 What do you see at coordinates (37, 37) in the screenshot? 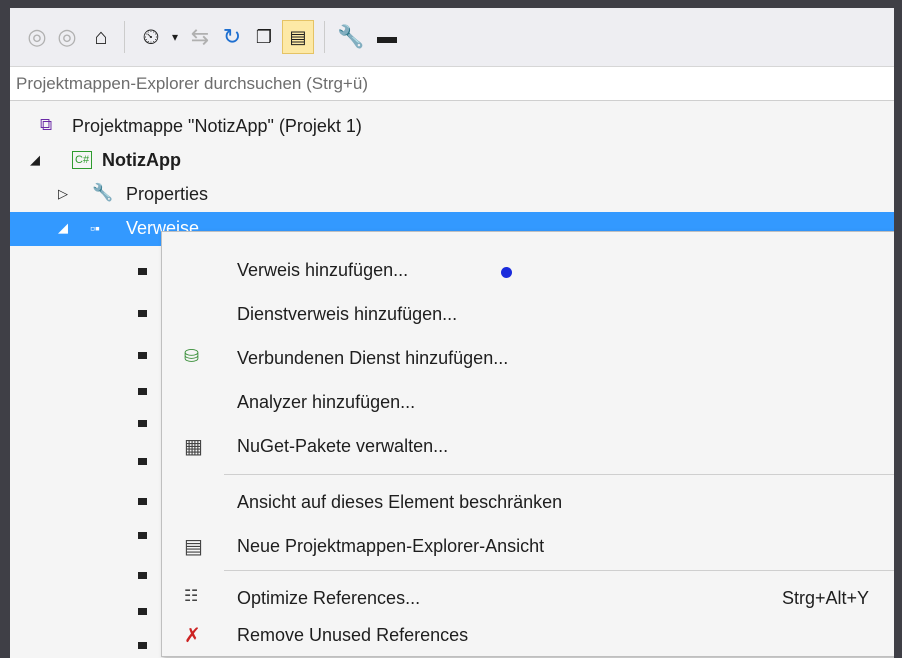
I see `back-icon: ◎` at bounding box center [37, 37].